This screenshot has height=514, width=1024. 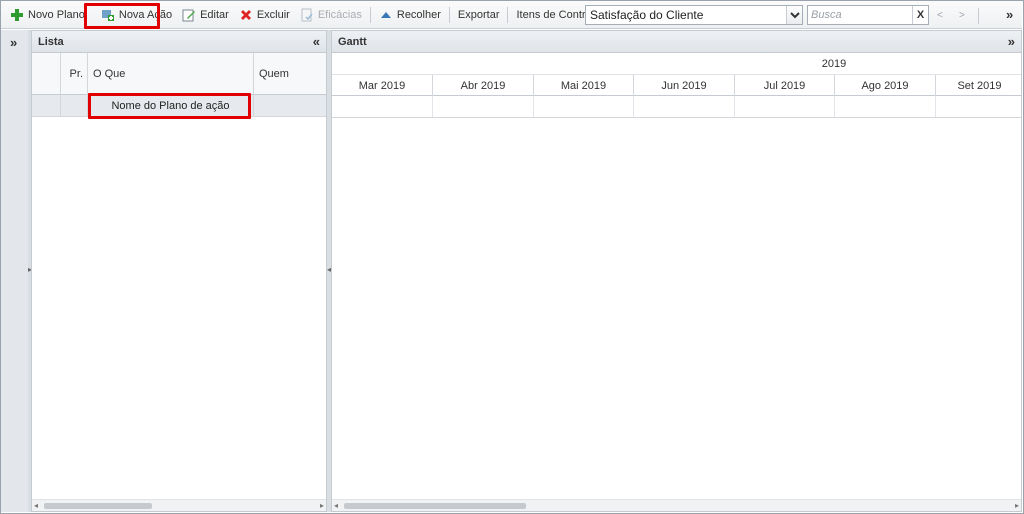 I want to click on toolbar-overflow-button: », so click(x=1009, y=14).